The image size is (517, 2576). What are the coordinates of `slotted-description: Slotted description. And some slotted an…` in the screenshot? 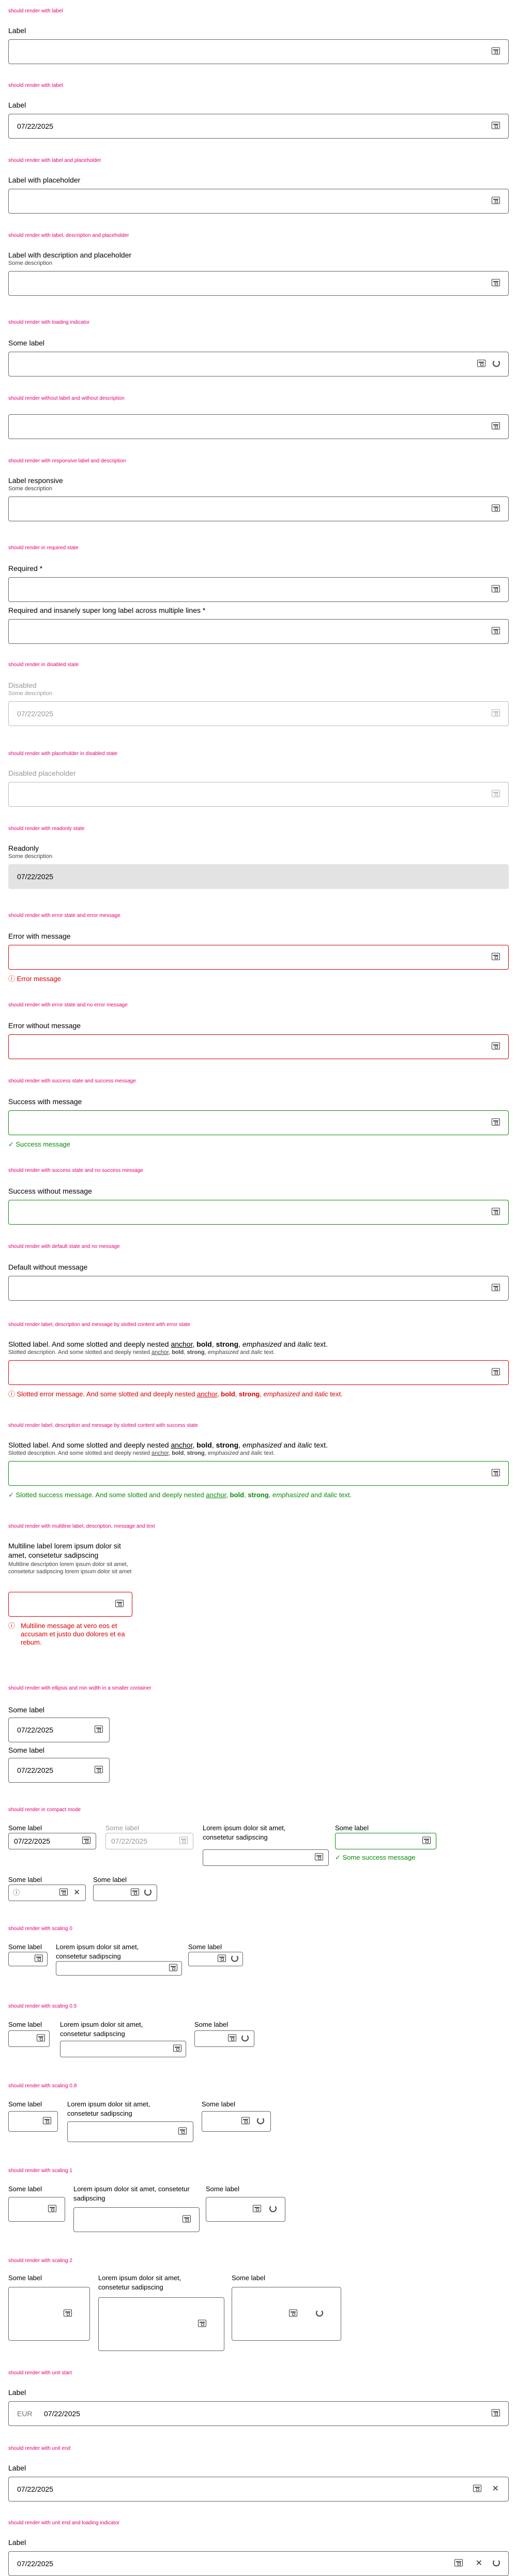 It's located at (142, 1453).